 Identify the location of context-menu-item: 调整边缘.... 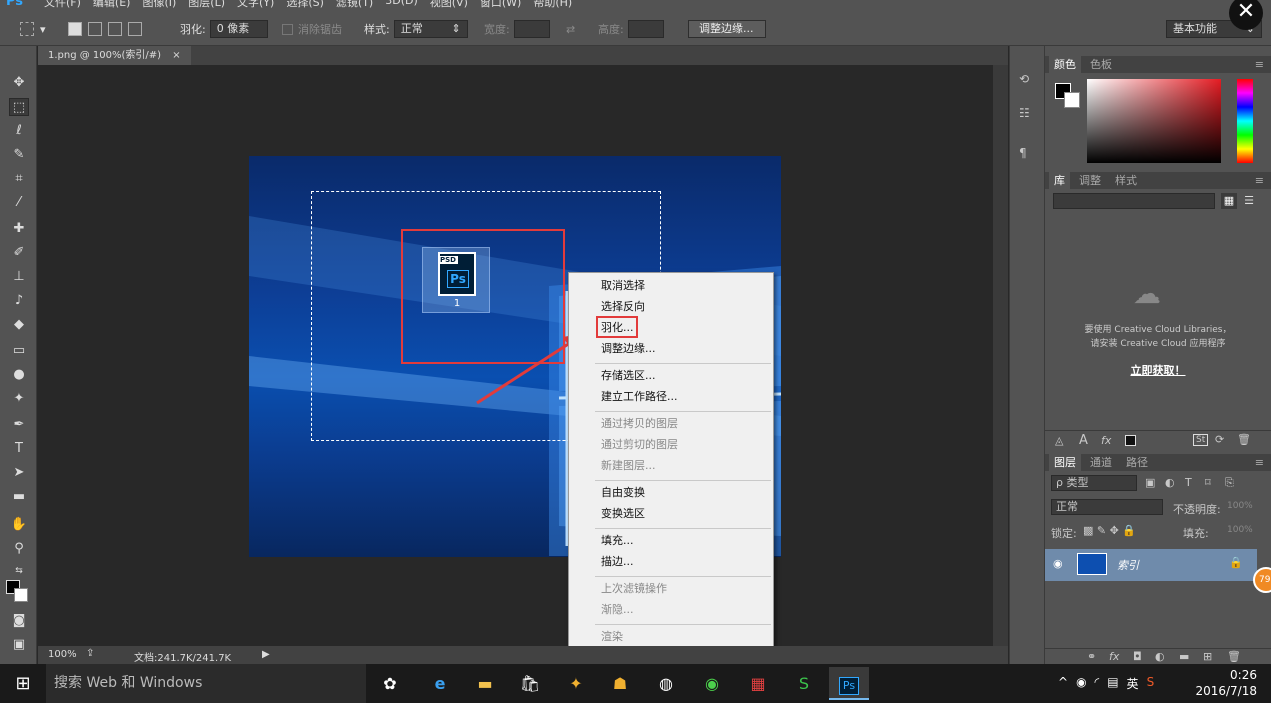
(628, 349).